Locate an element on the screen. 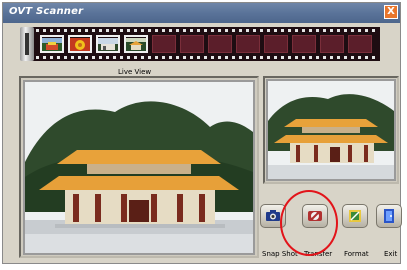 The image size is (407, 270). thumb-3-image is located at coordinates (108, 44).